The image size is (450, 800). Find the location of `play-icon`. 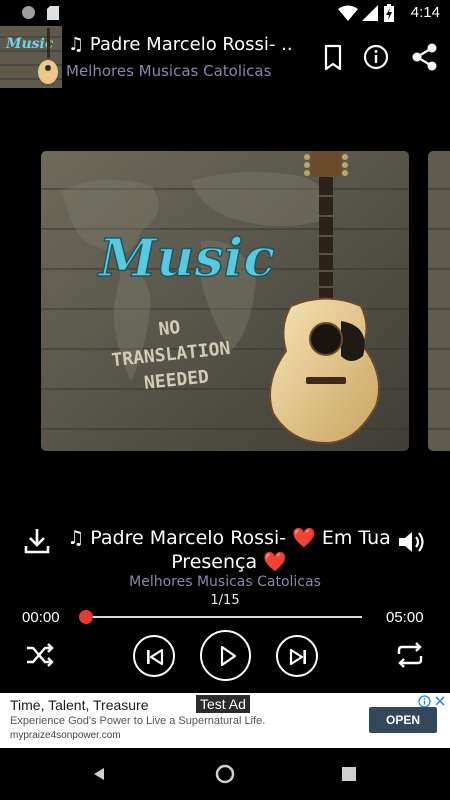

play-icon is located at coordinates (228, 656).